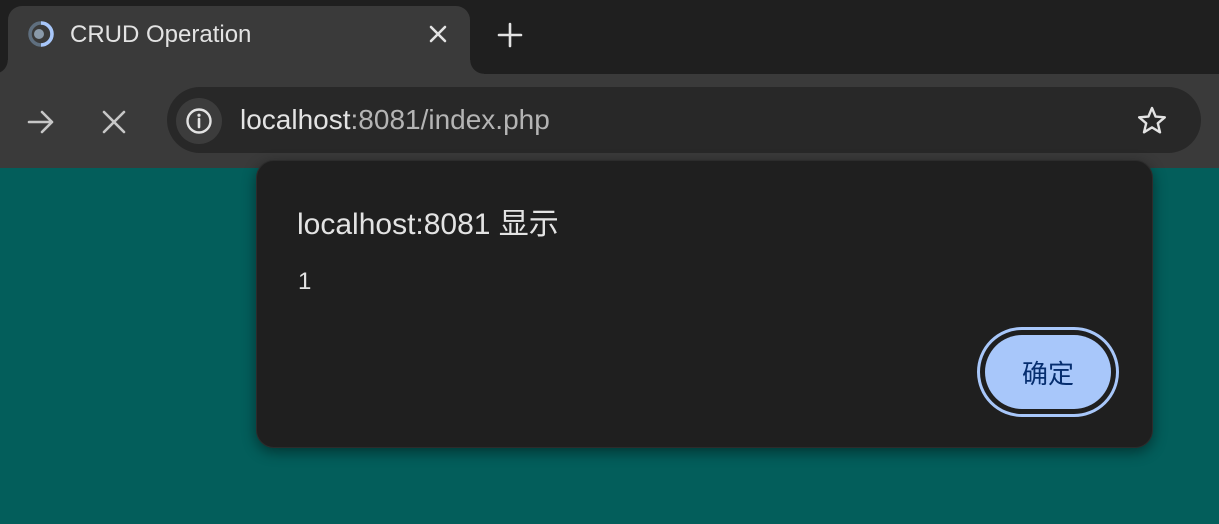  Describe the element at coordinates (41, 122) in the screenshot. I see `arrow-right-icon` at that location.